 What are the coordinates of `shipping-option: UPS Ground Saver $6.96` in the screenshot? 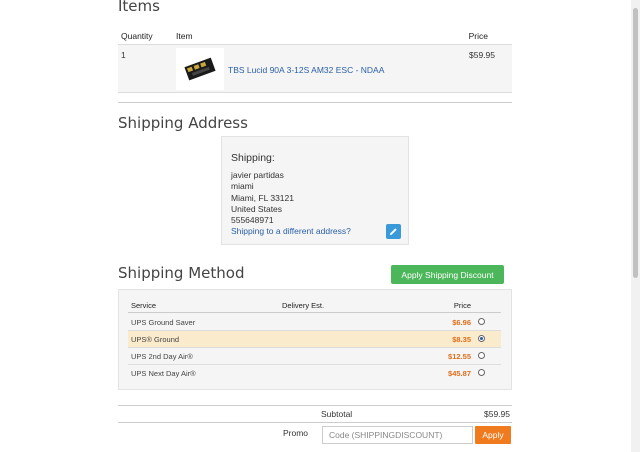 It's located at (314, 322).